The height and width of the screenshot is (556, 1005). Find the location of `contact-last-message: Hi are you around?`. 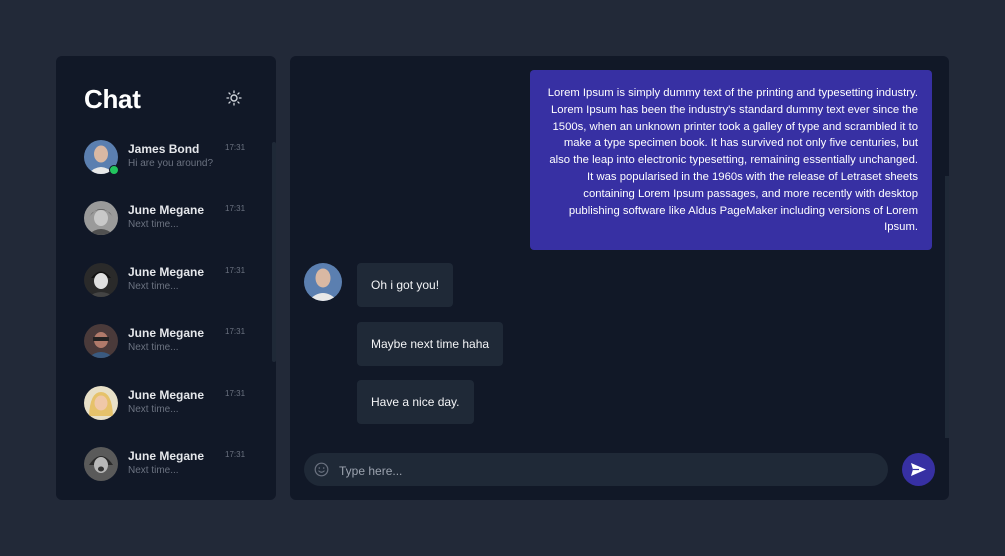

contact-last-message: Hi are you around? is located at coordinates (171, 163).